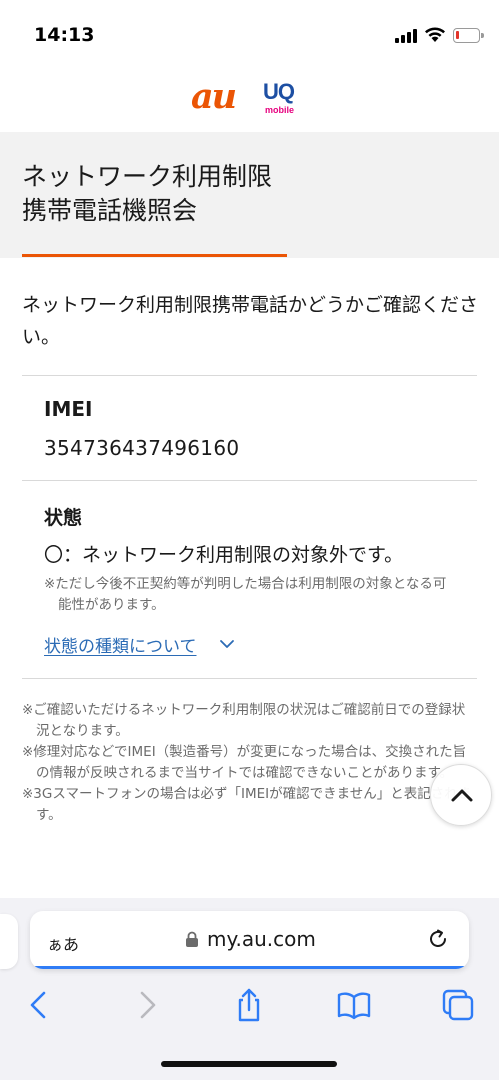  I want to click on wifi-icon, so click(435, 34).